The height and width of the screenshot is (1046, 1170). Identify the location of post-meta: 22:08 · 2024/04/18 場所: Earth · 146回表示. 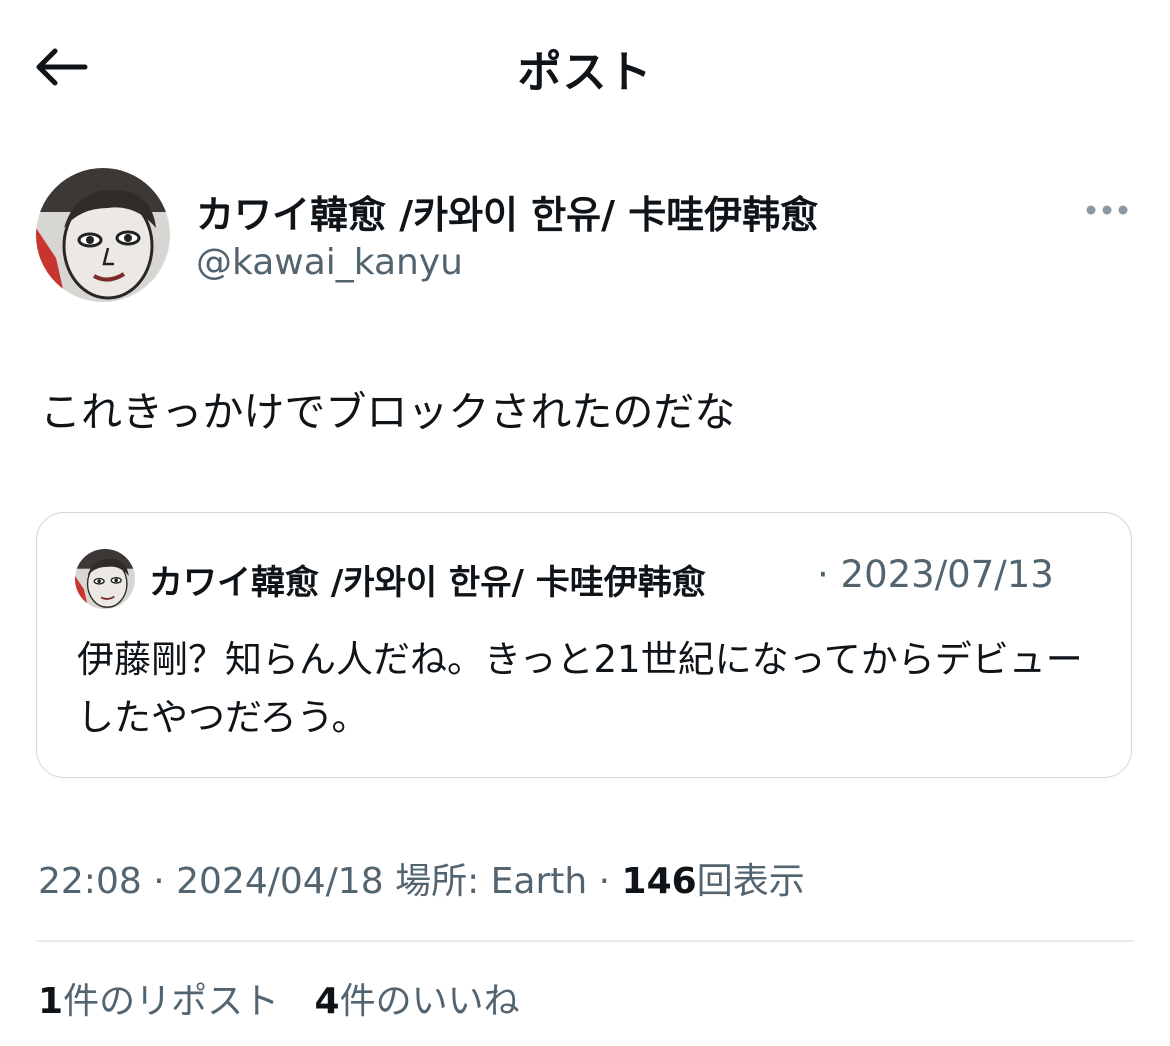
(421, 878).